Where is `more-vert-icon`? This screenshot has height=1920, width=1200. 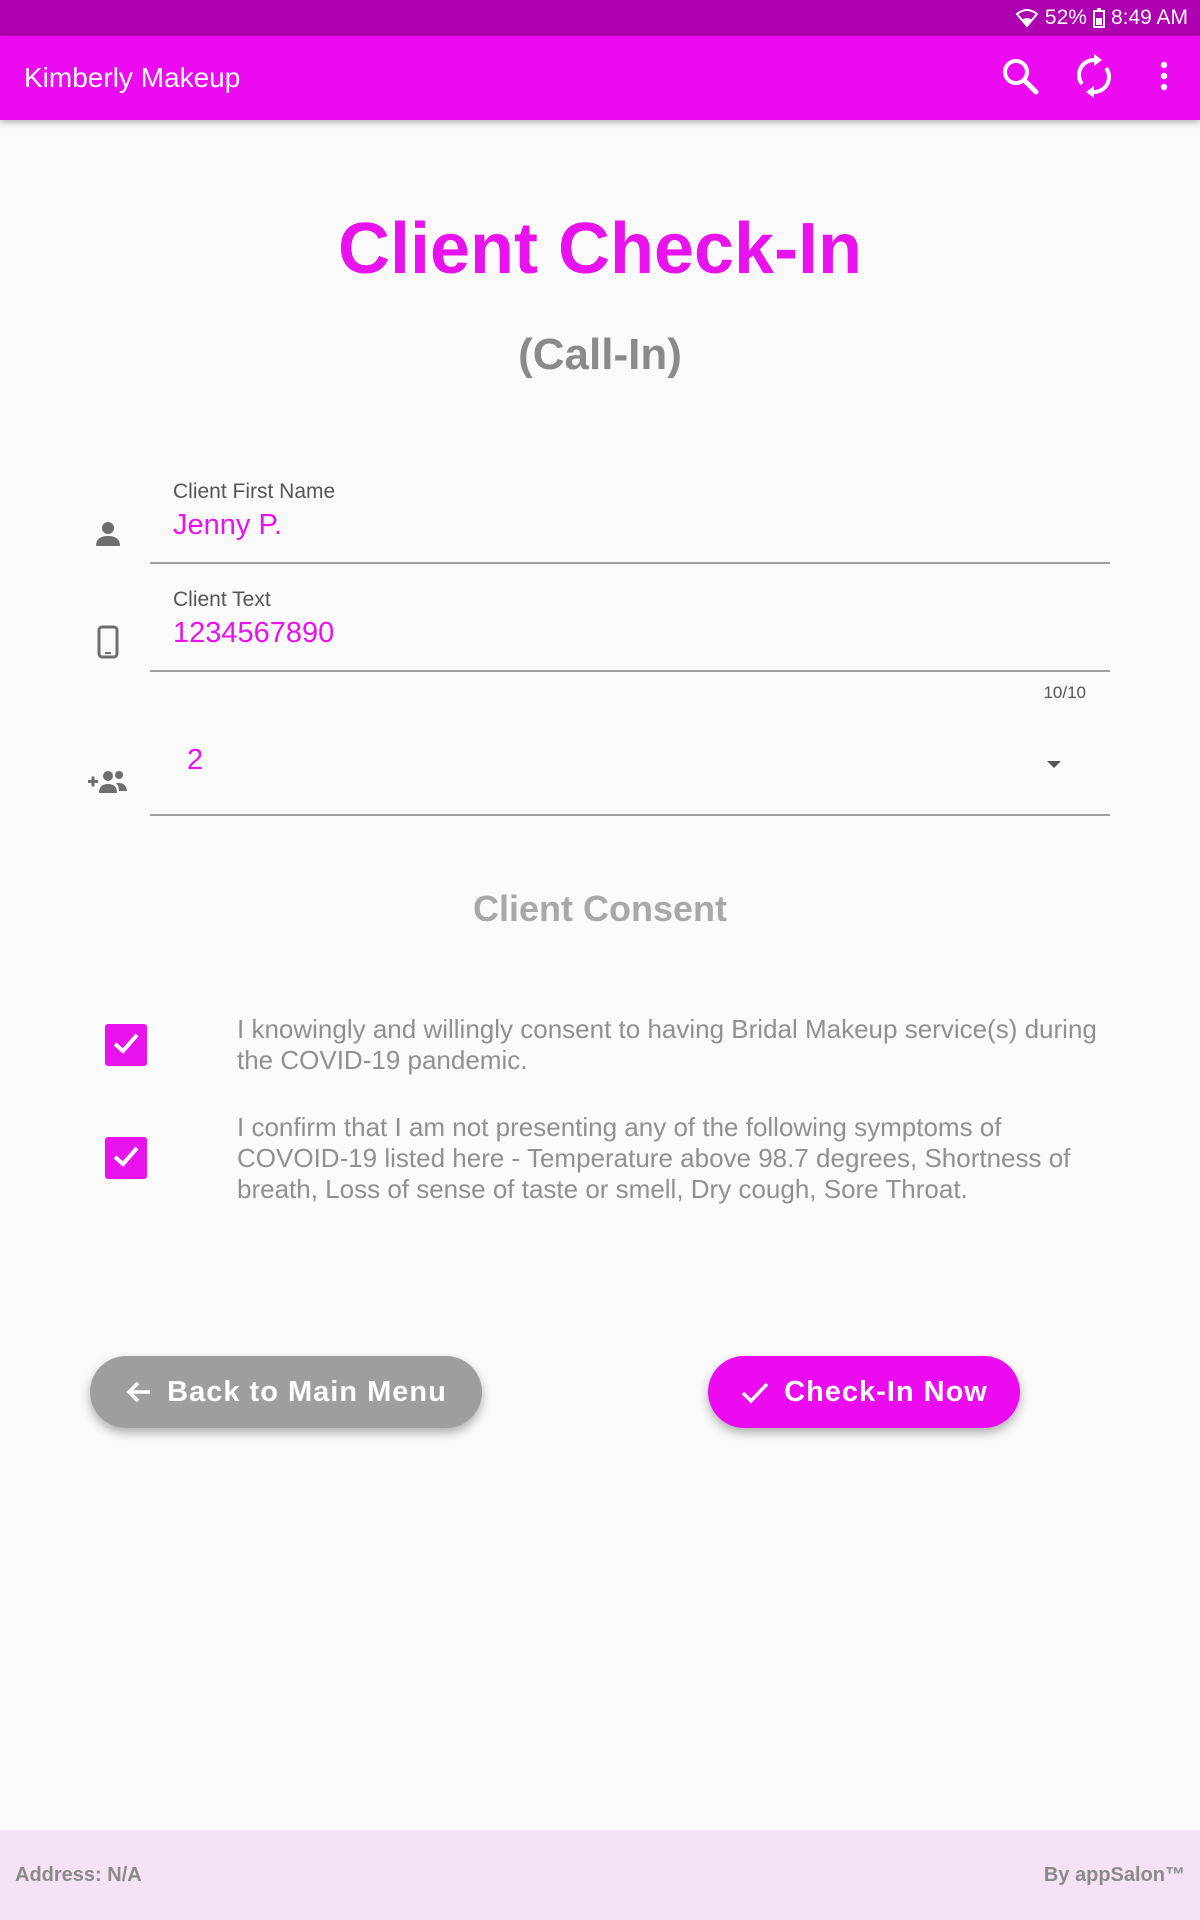 more-vert-icon is located at coordinates (1164, 78).